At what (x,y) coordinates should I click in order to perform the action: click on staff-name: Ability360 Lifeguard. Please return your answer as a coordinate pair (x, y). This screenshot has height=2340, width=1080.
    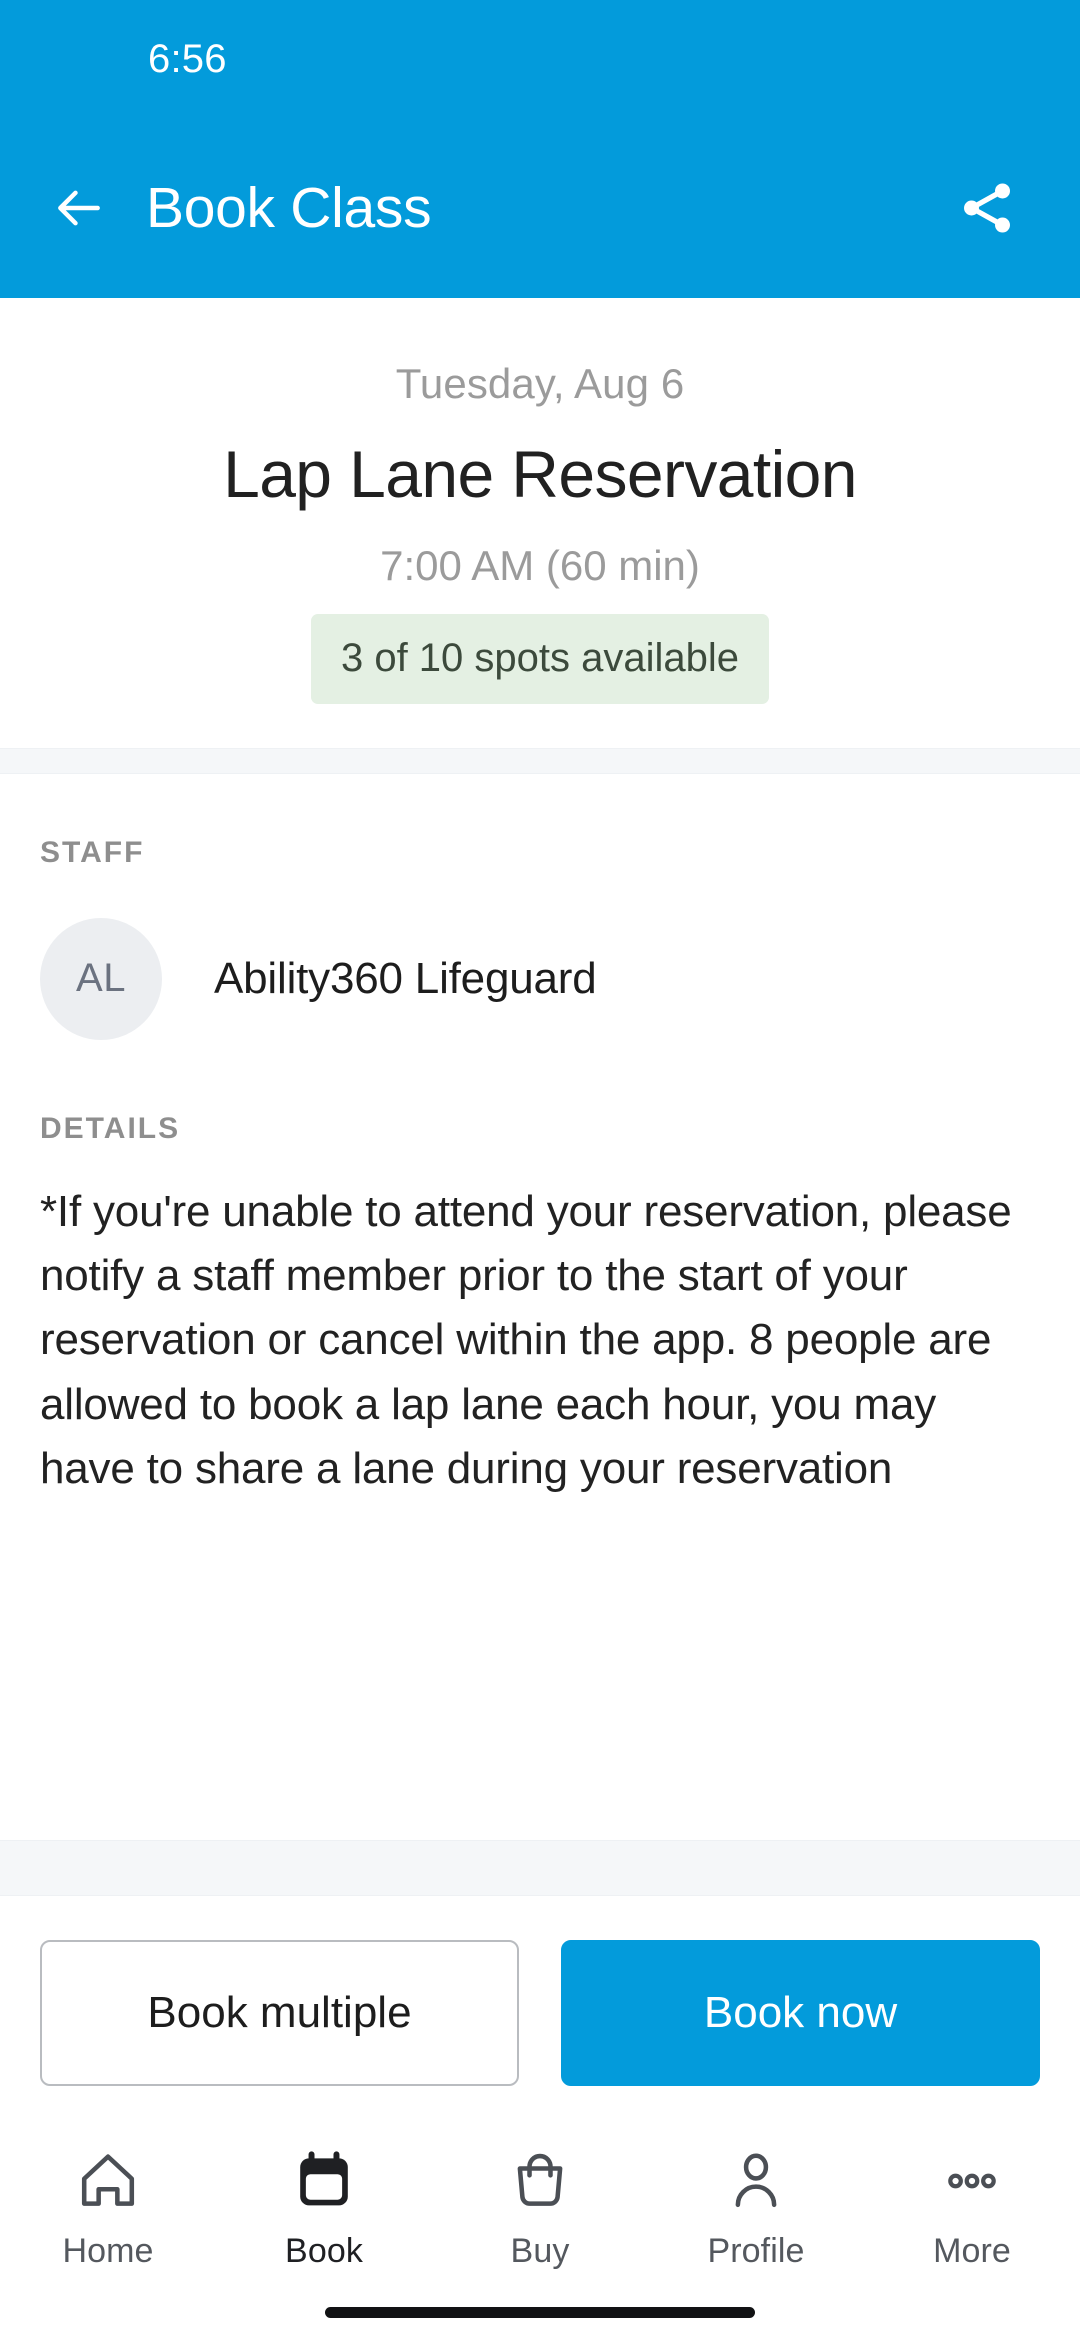
    Looking at the image, I should click on (405, 978).